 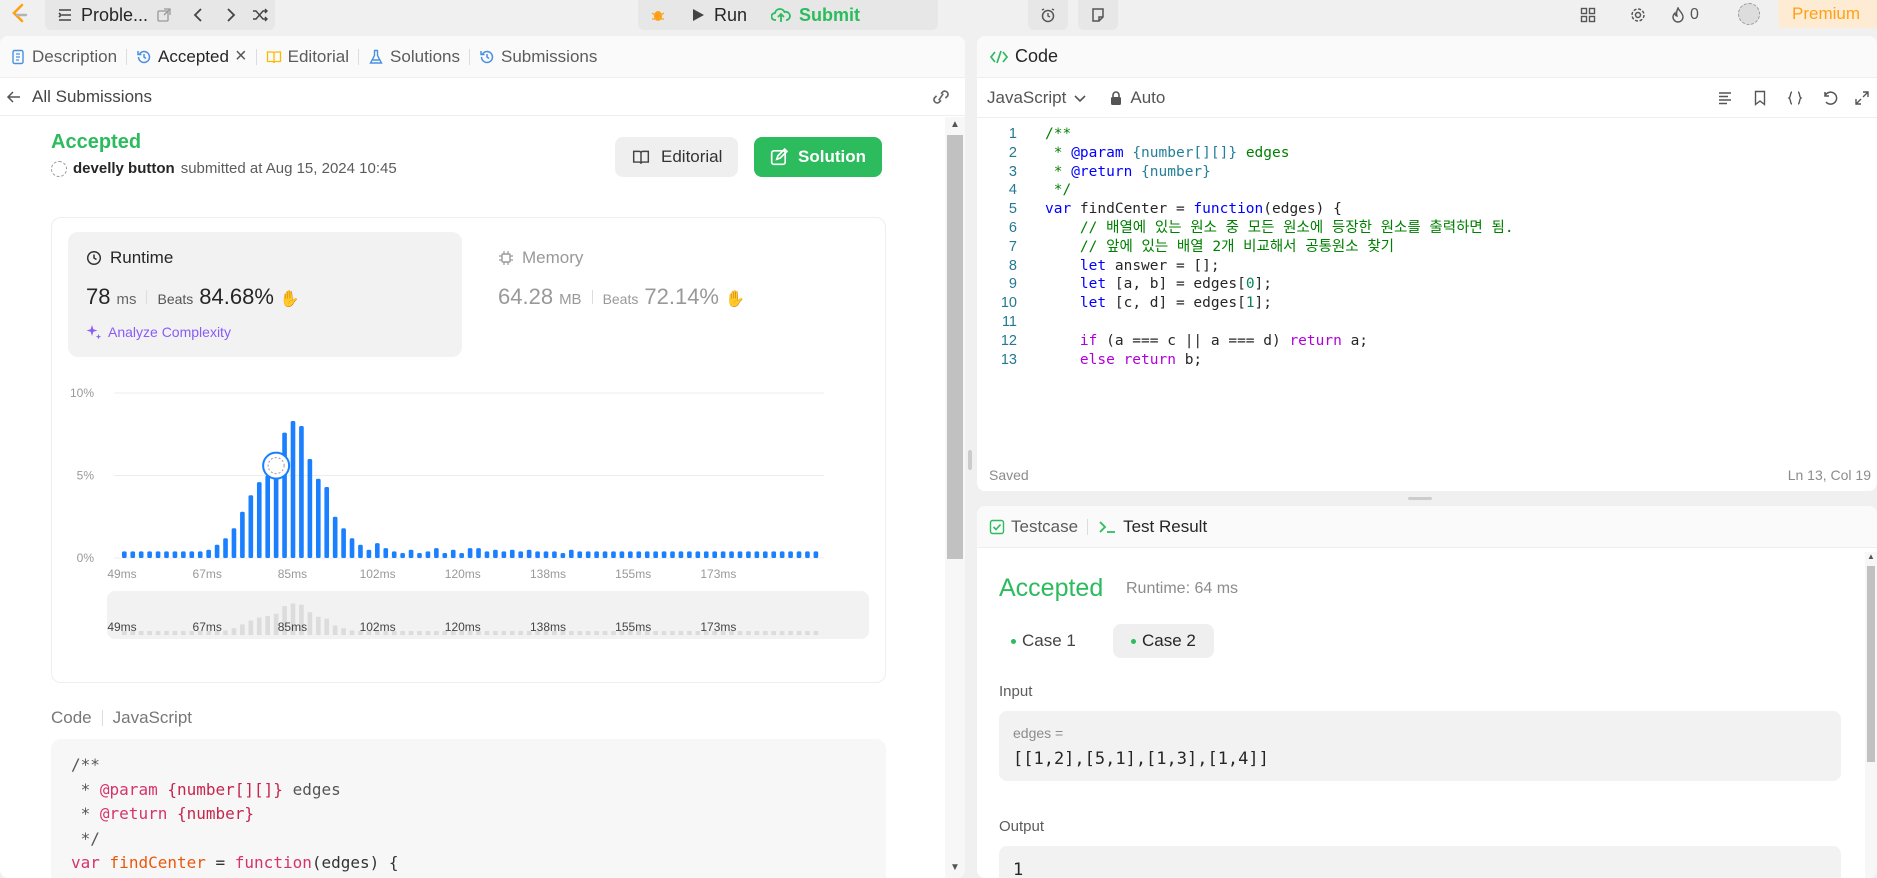 What do you see at coordinates (229, 15) in the screenshot?
I see `next-problem-button` at bounding box center [229, 15].